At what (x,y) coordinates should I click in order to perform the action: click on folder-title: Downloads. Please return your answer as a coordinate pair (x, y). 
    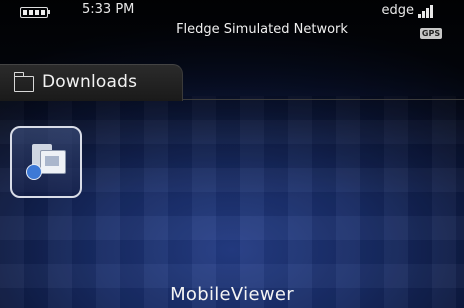
    Looking at the image, I should click on (90, 82).